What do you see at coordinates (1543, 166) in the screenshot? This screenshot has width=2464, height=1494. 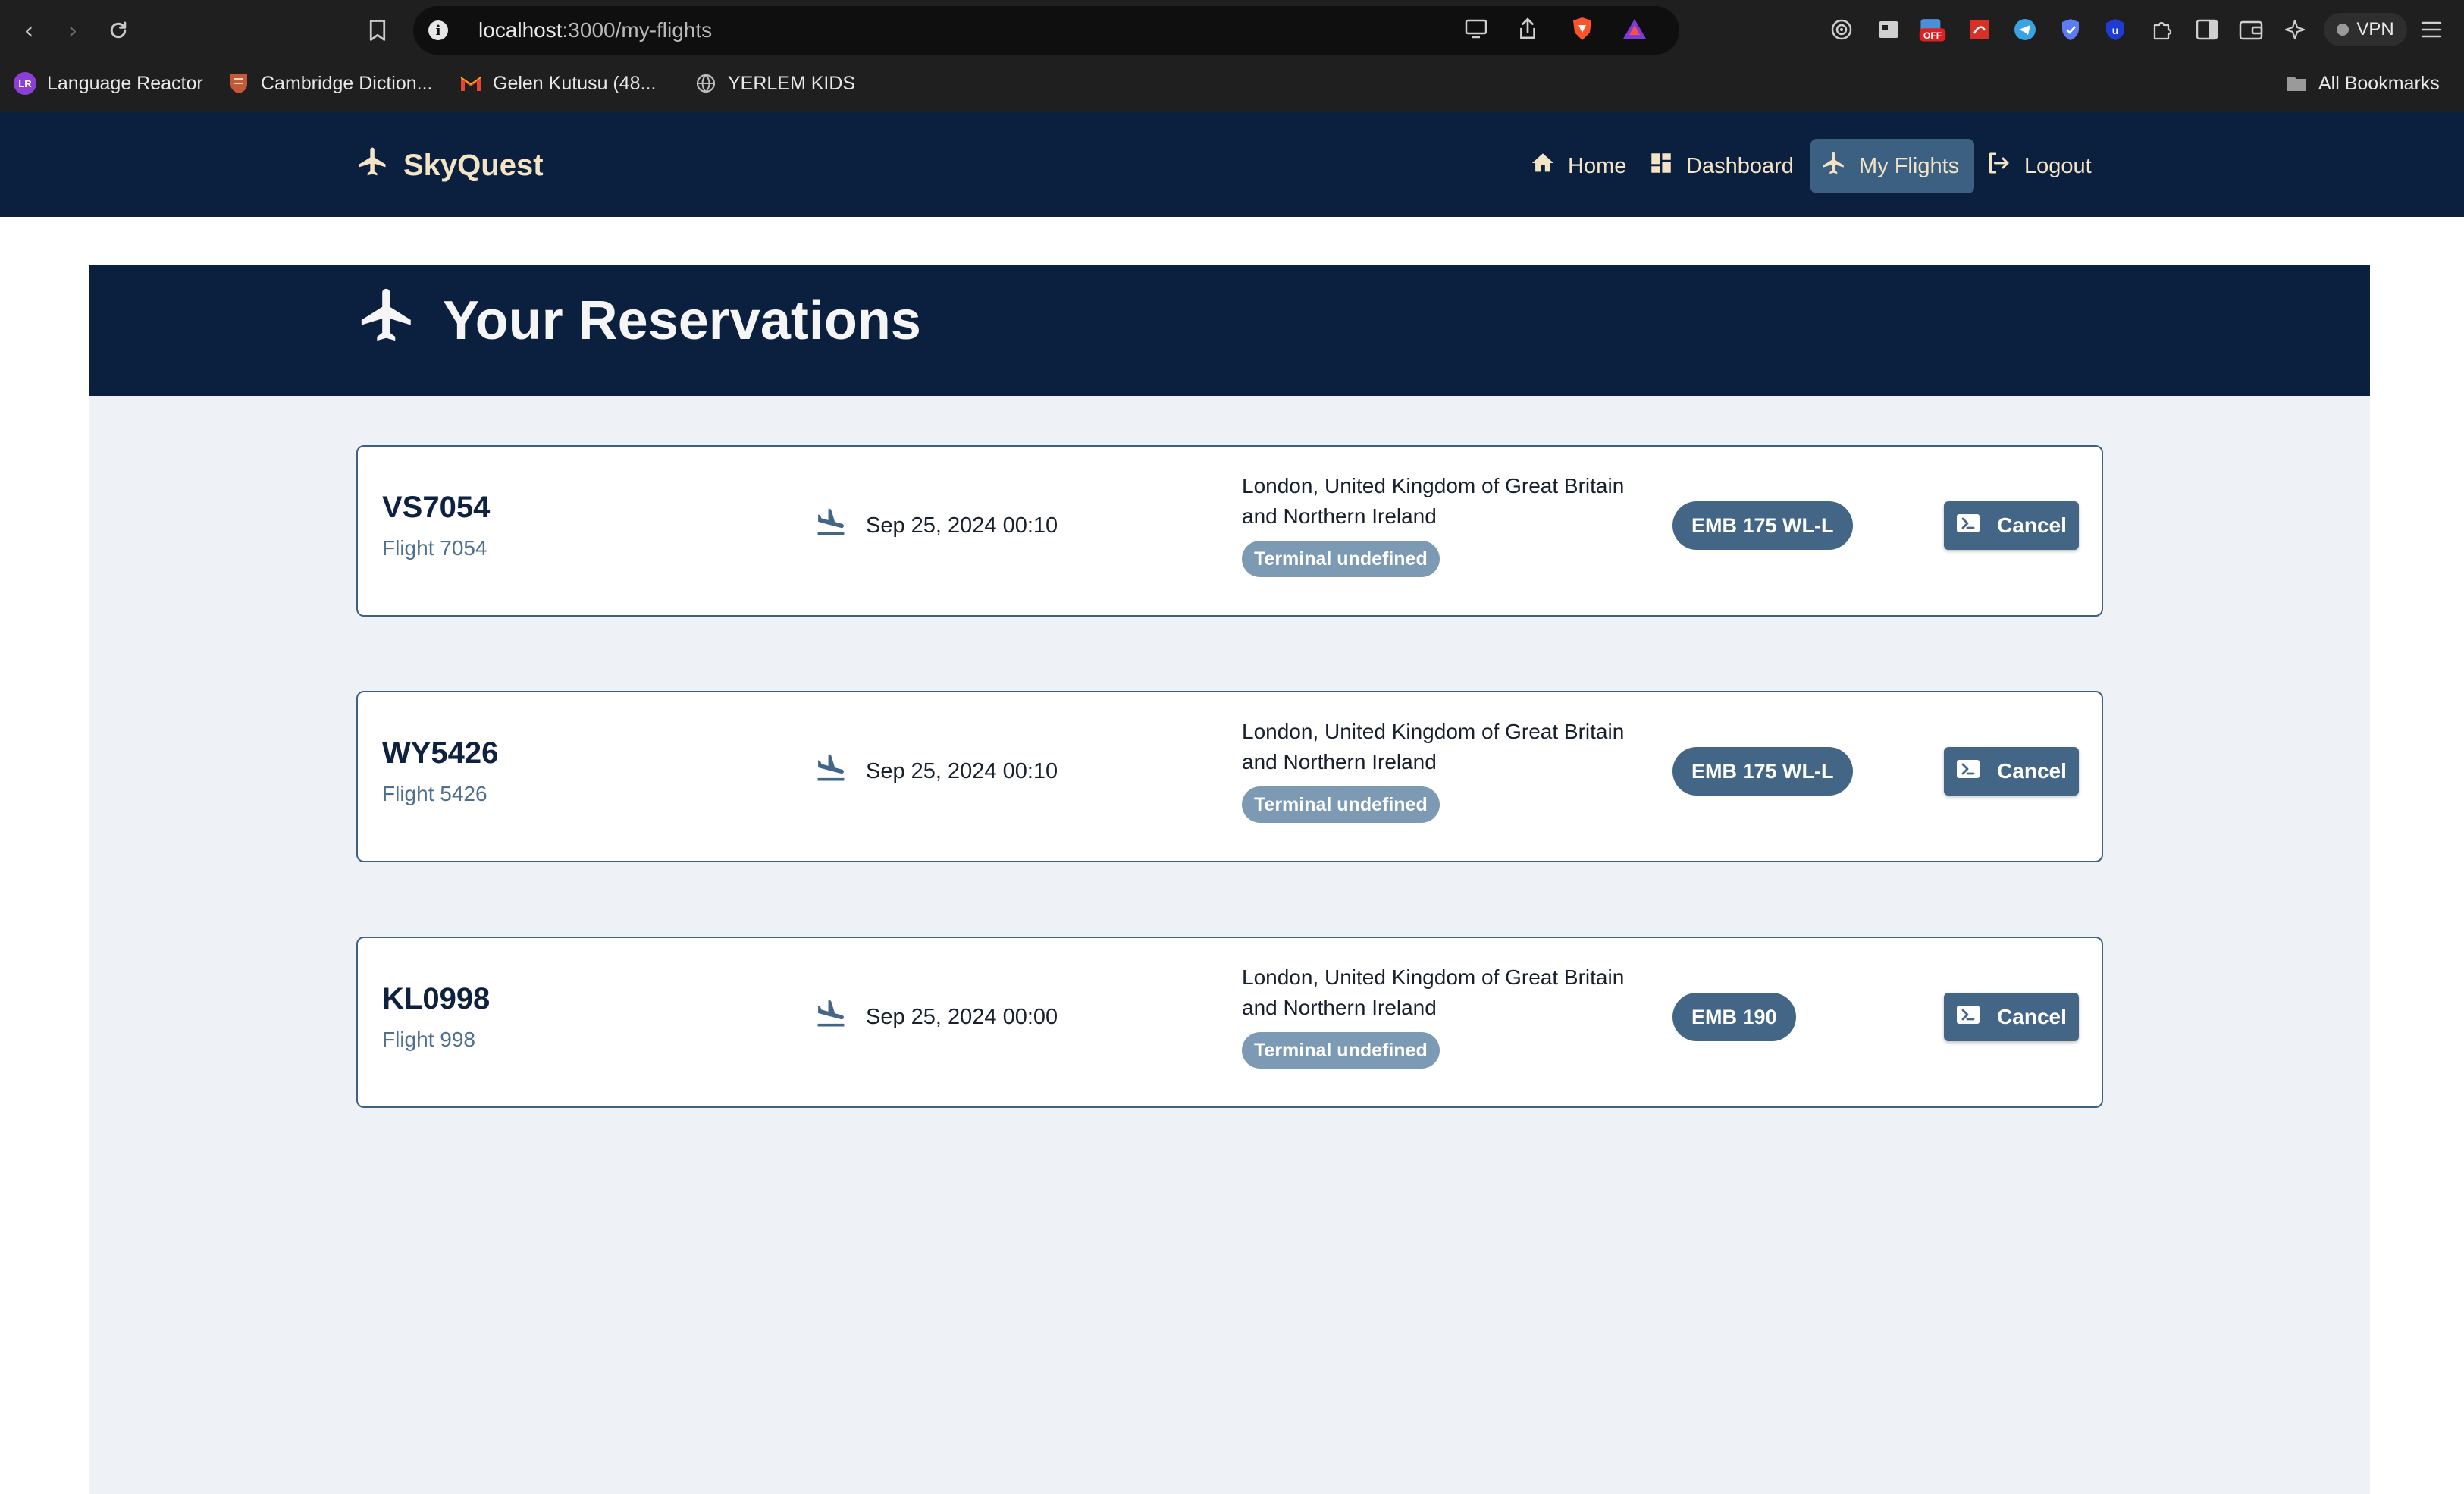 I see `home-icon` at bounding box center [1543, 166].